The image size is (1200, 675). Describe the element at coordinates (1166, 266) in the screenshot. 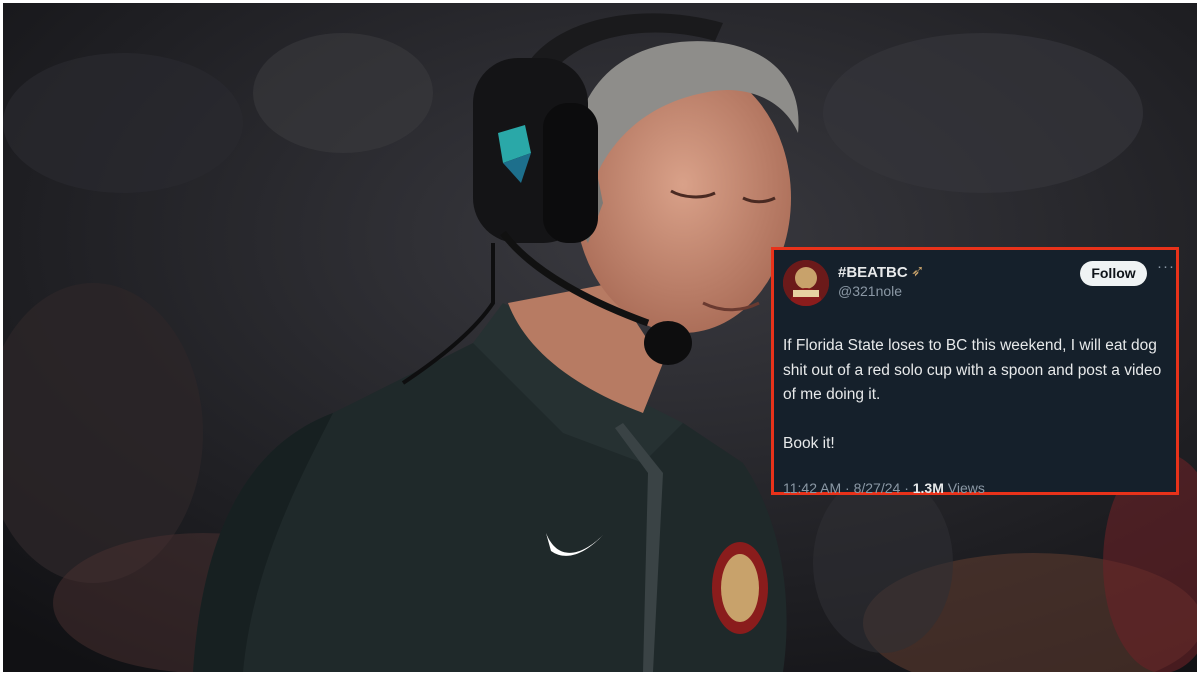

I see `more-icon: ···` at that location.